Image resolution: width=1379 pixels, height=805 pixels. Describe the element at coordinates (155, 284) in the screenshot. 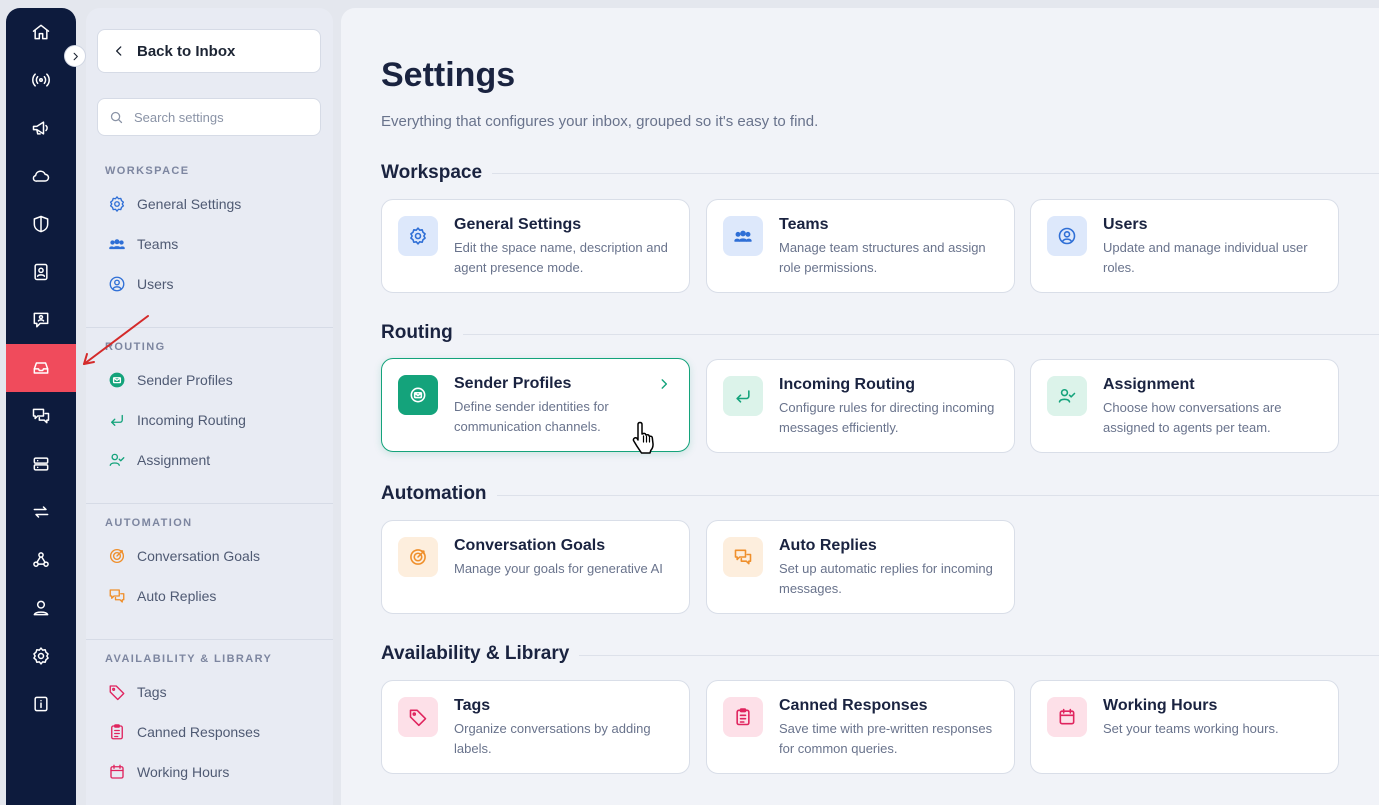

I see `sidebar-item-label: Users` at that location.